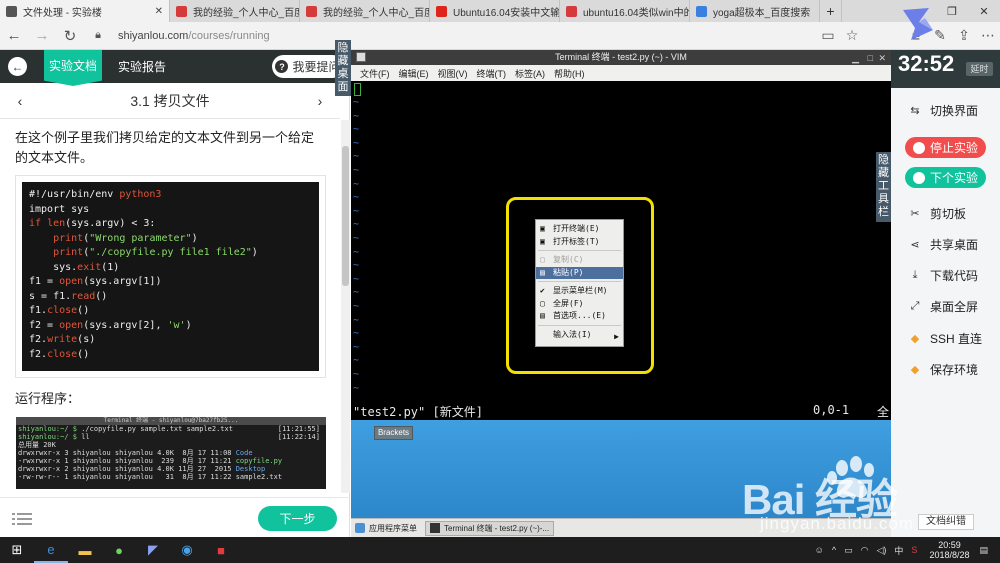 This screenshot has width=1000, height=563. I want to click on maximize-icon: □, so click(870, 58).